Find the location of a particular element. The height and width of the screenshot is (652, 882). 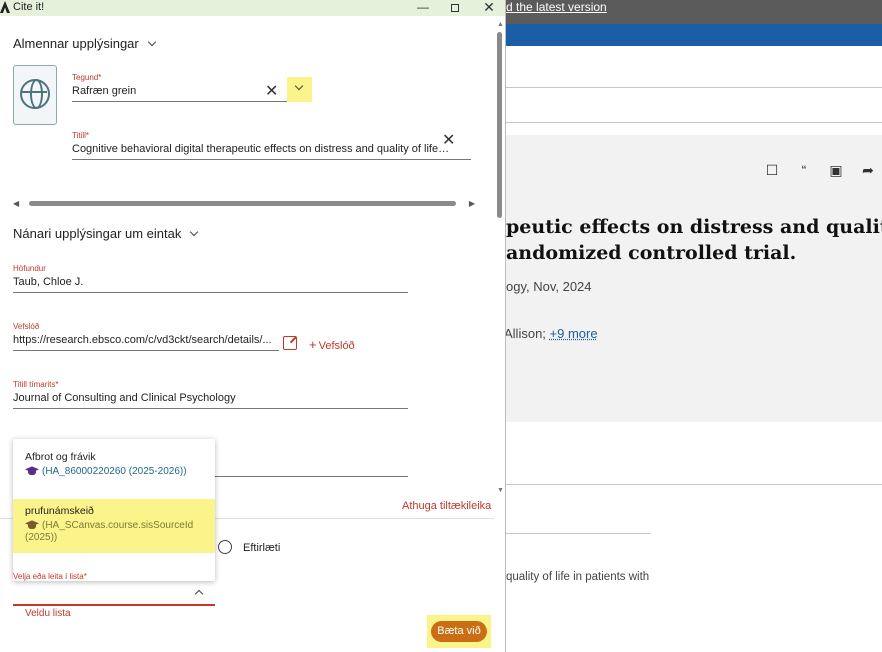

title-label: Titill* is located at coordinates (81, 135).